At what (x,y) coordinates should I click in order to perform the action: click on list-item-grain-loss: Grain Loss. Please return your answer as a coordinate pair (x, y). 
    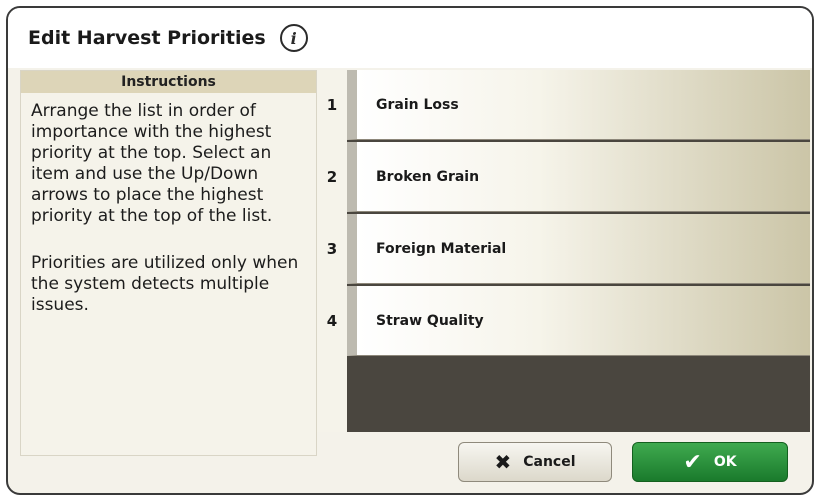
    Looking at the image, I should click on (578, 105).